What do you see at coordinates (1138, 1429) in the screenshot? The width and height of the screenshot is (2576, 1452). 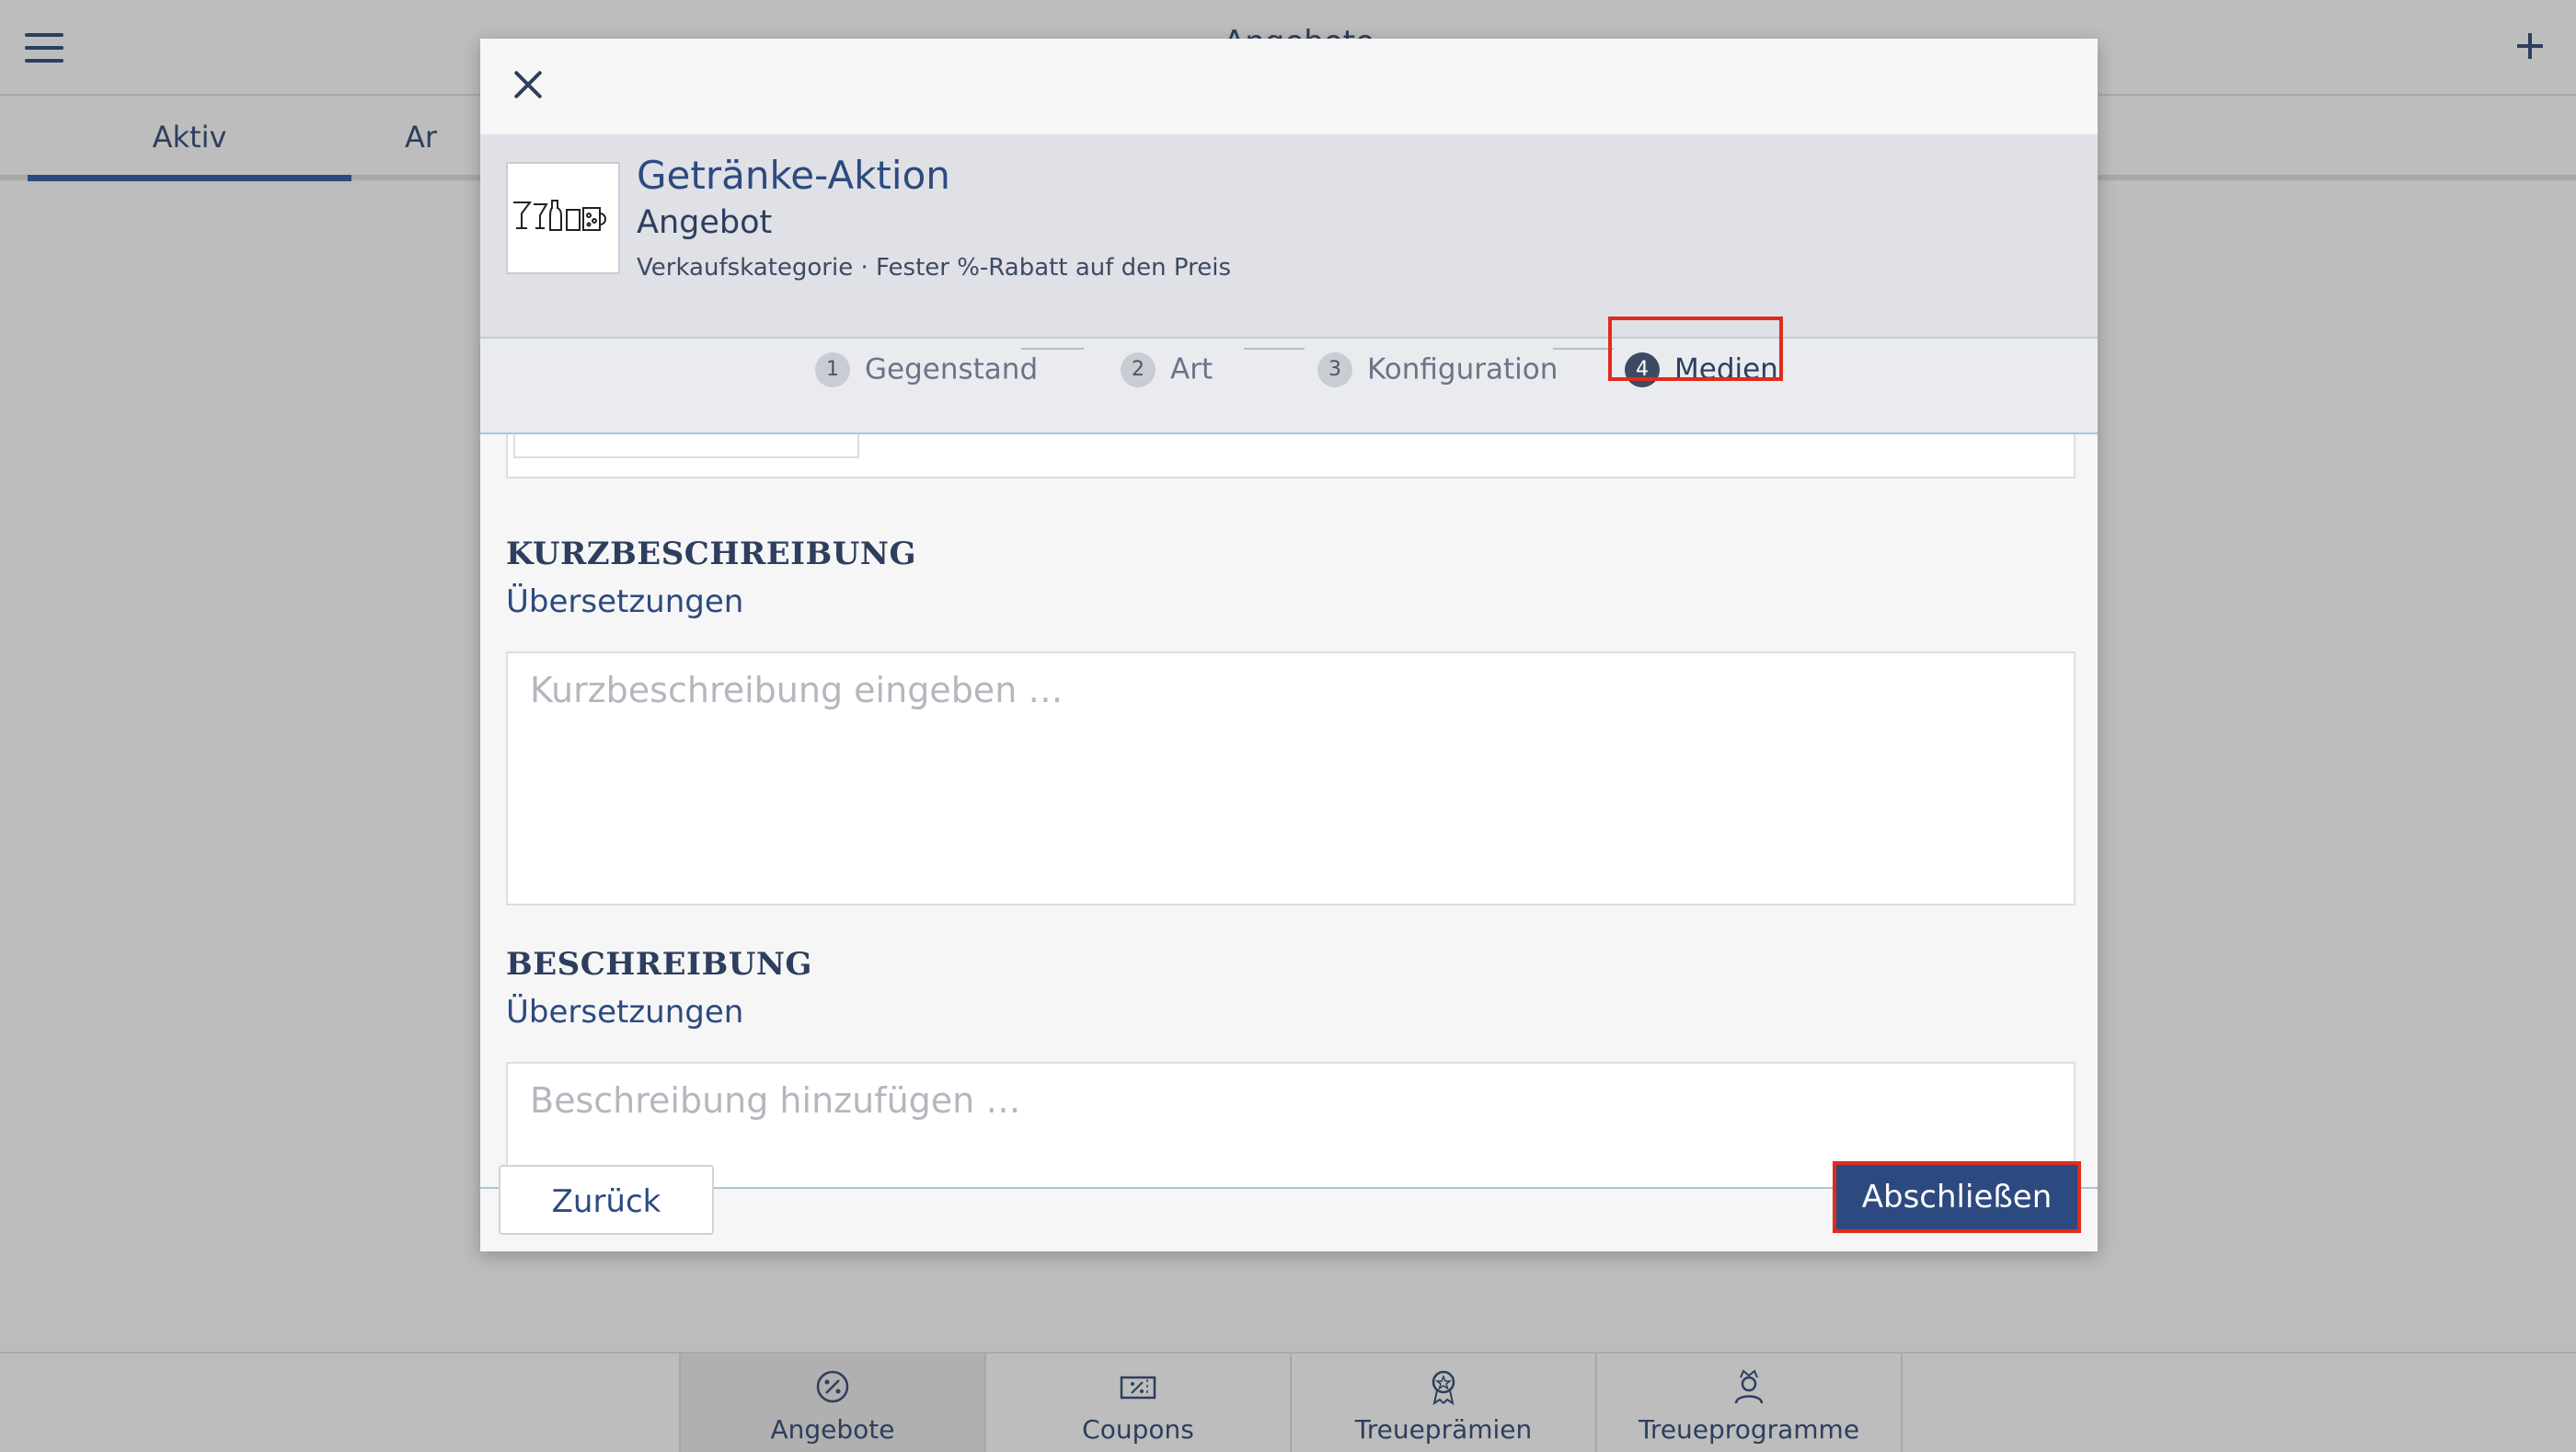 I see `nav-label: Coupons` at bounding box center [1138, 1429].